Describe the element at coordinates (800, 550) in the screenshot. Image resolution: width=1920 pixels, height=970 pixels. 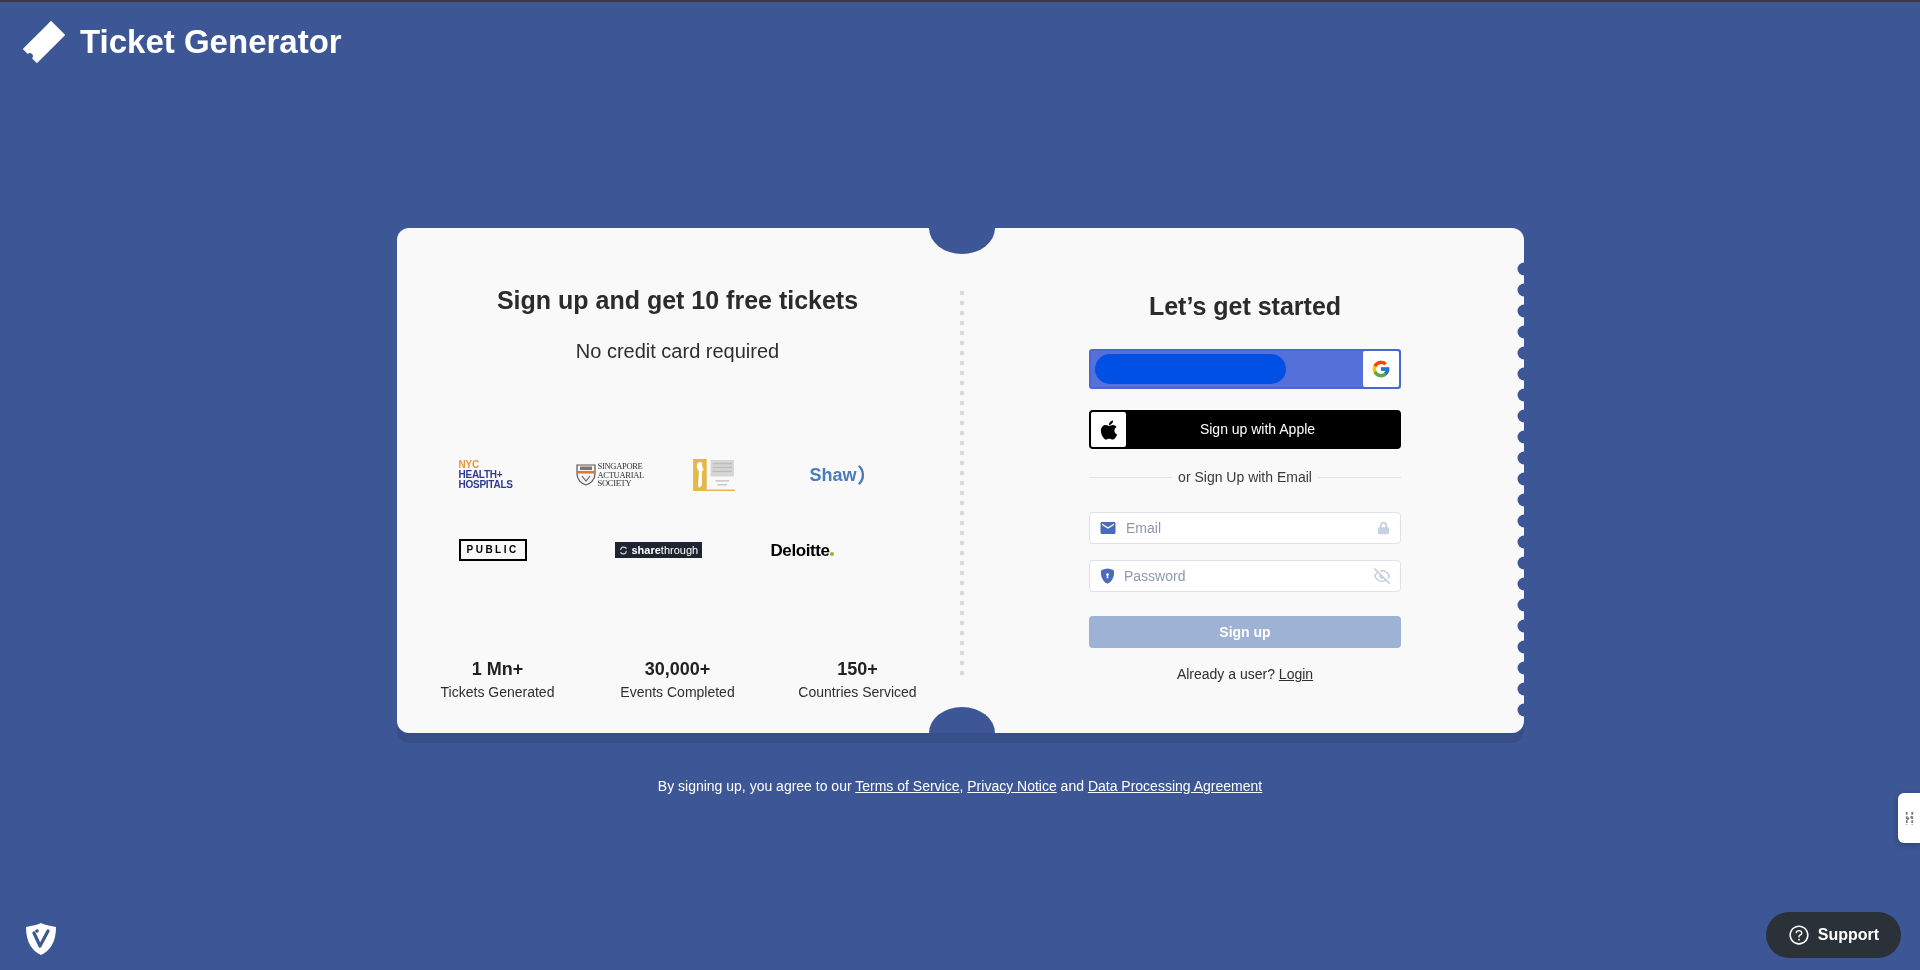
I see `partner-logo: Deloitte` at that location.